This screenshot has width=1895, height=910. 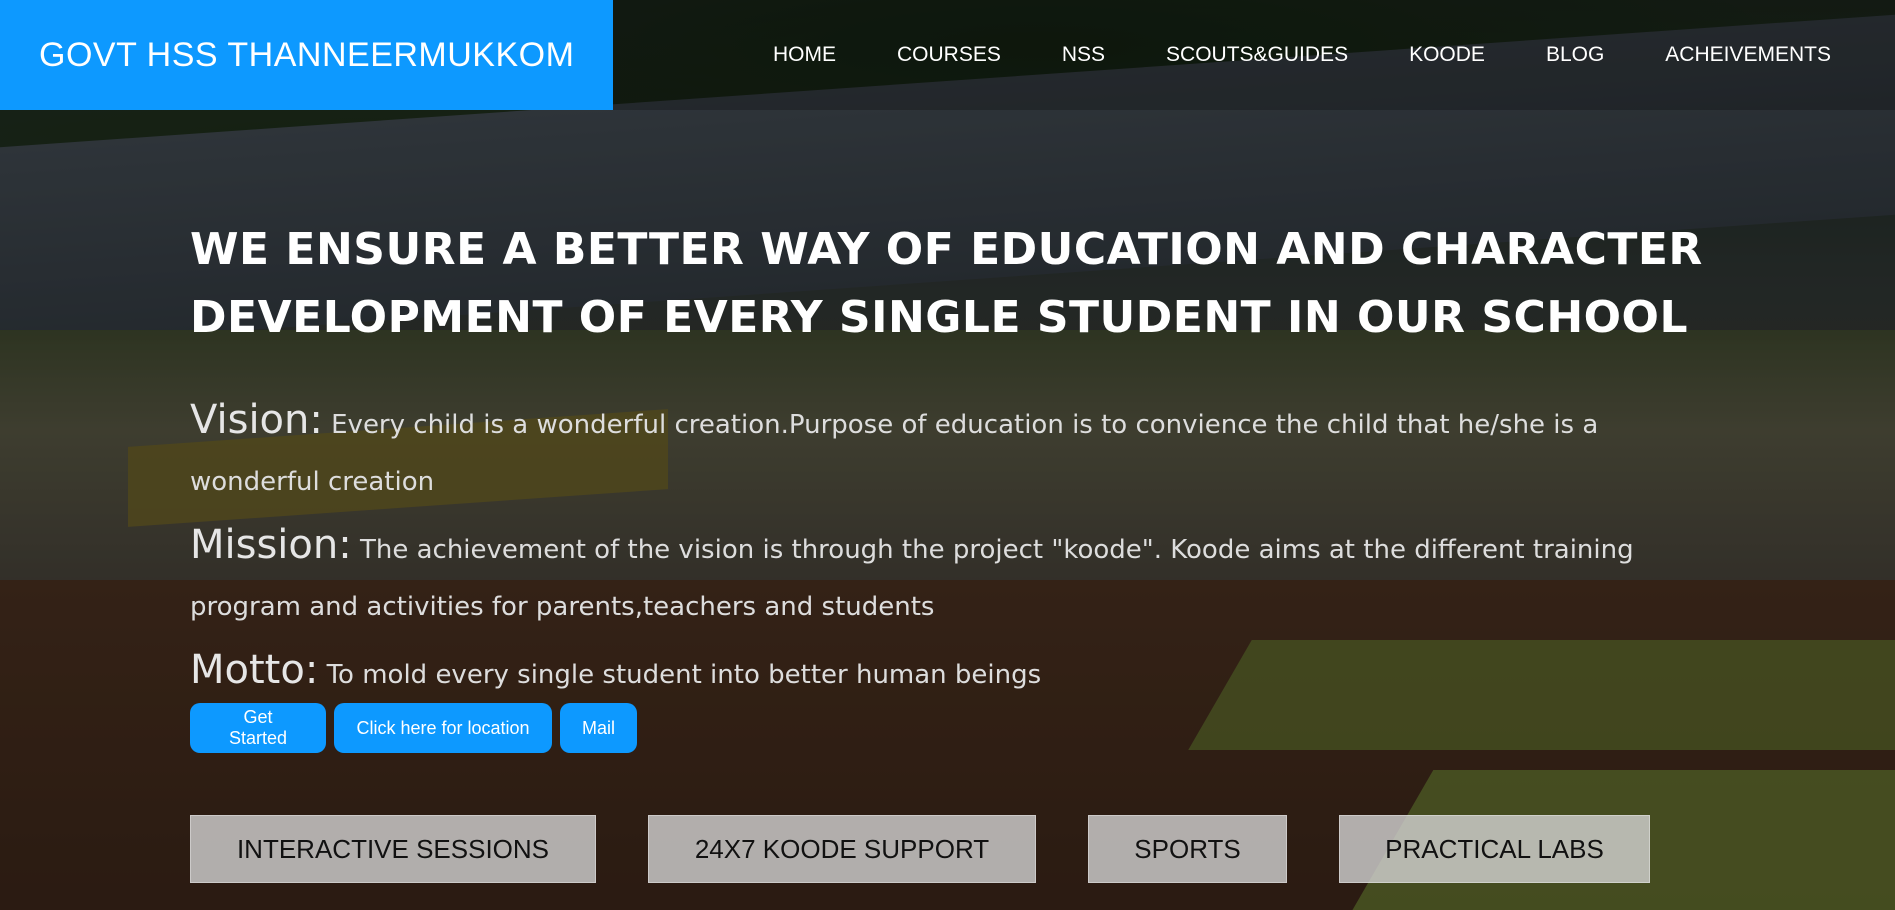 What do you see at coordinates (1083, 55) in the screenshot?
I see `nav-nss: NSS` at bounding box center [1083, 55].